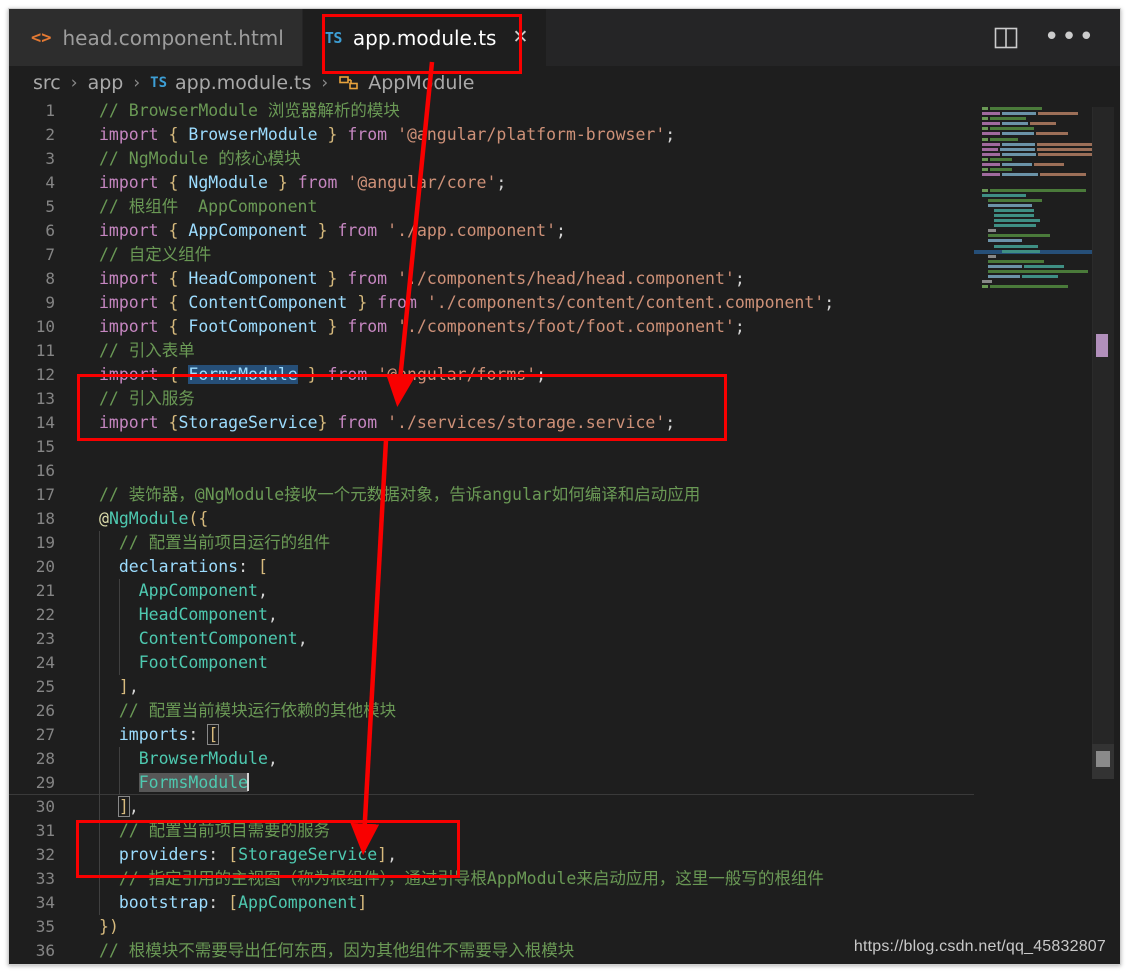 The width and height of the screenshot is (1129, 975). Describe the element at coordinates (425, 37) in the screenshot. I see `tab-app-module-ts: TS app.module.ts ✕` at that location.